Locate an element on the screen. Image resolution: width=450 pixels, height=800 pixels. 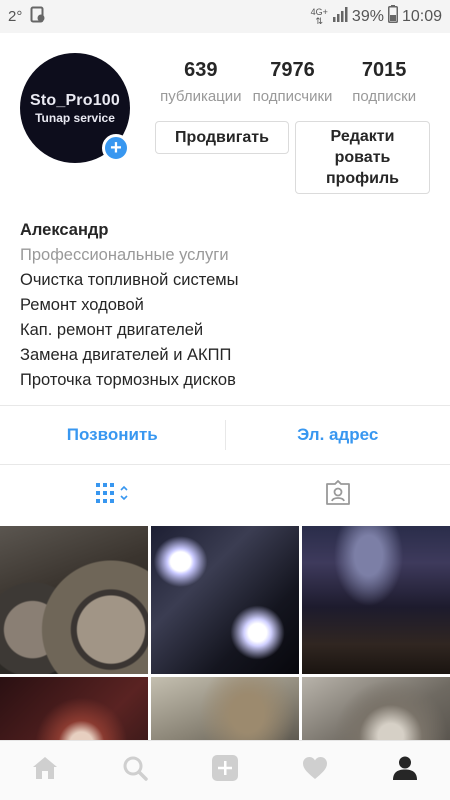
tab-grid is located at coordinates (112, 495).